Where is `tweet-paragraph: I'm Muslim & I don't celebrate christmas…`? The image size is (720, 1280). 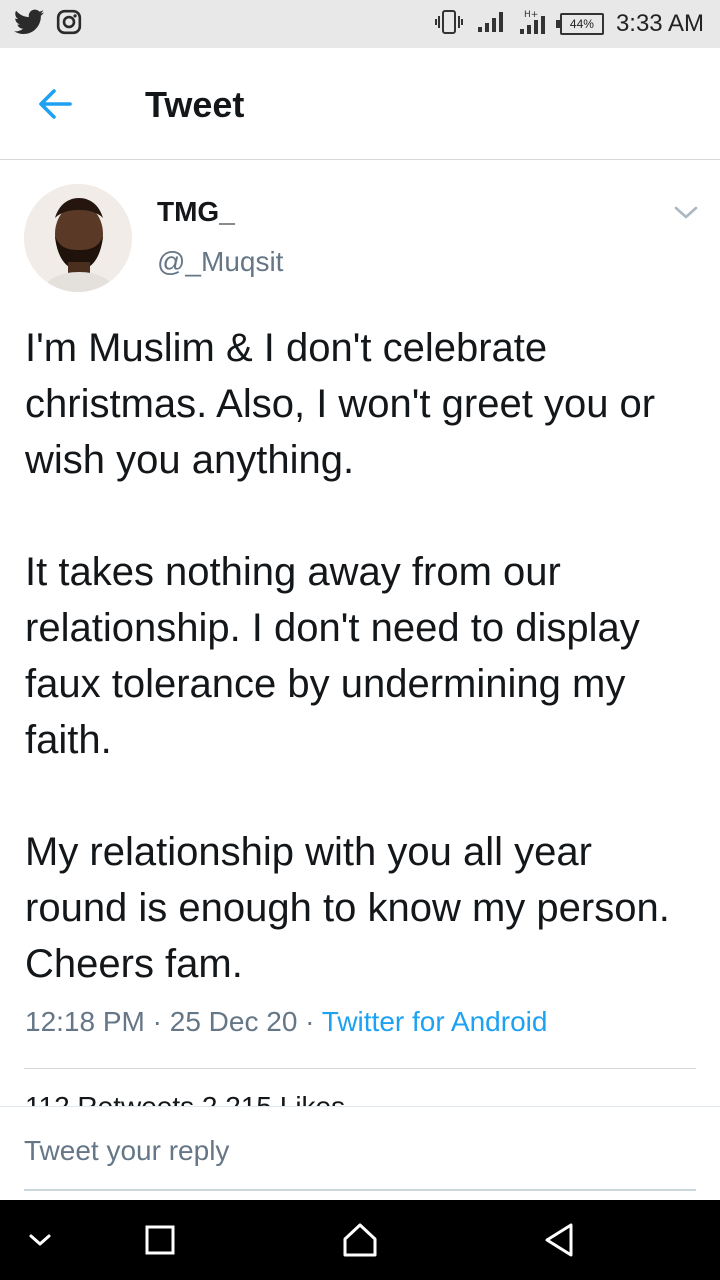 tweet-paragraph: I'm Muslim & I don't celebrate christmas… is located at coordinates (340, 404).